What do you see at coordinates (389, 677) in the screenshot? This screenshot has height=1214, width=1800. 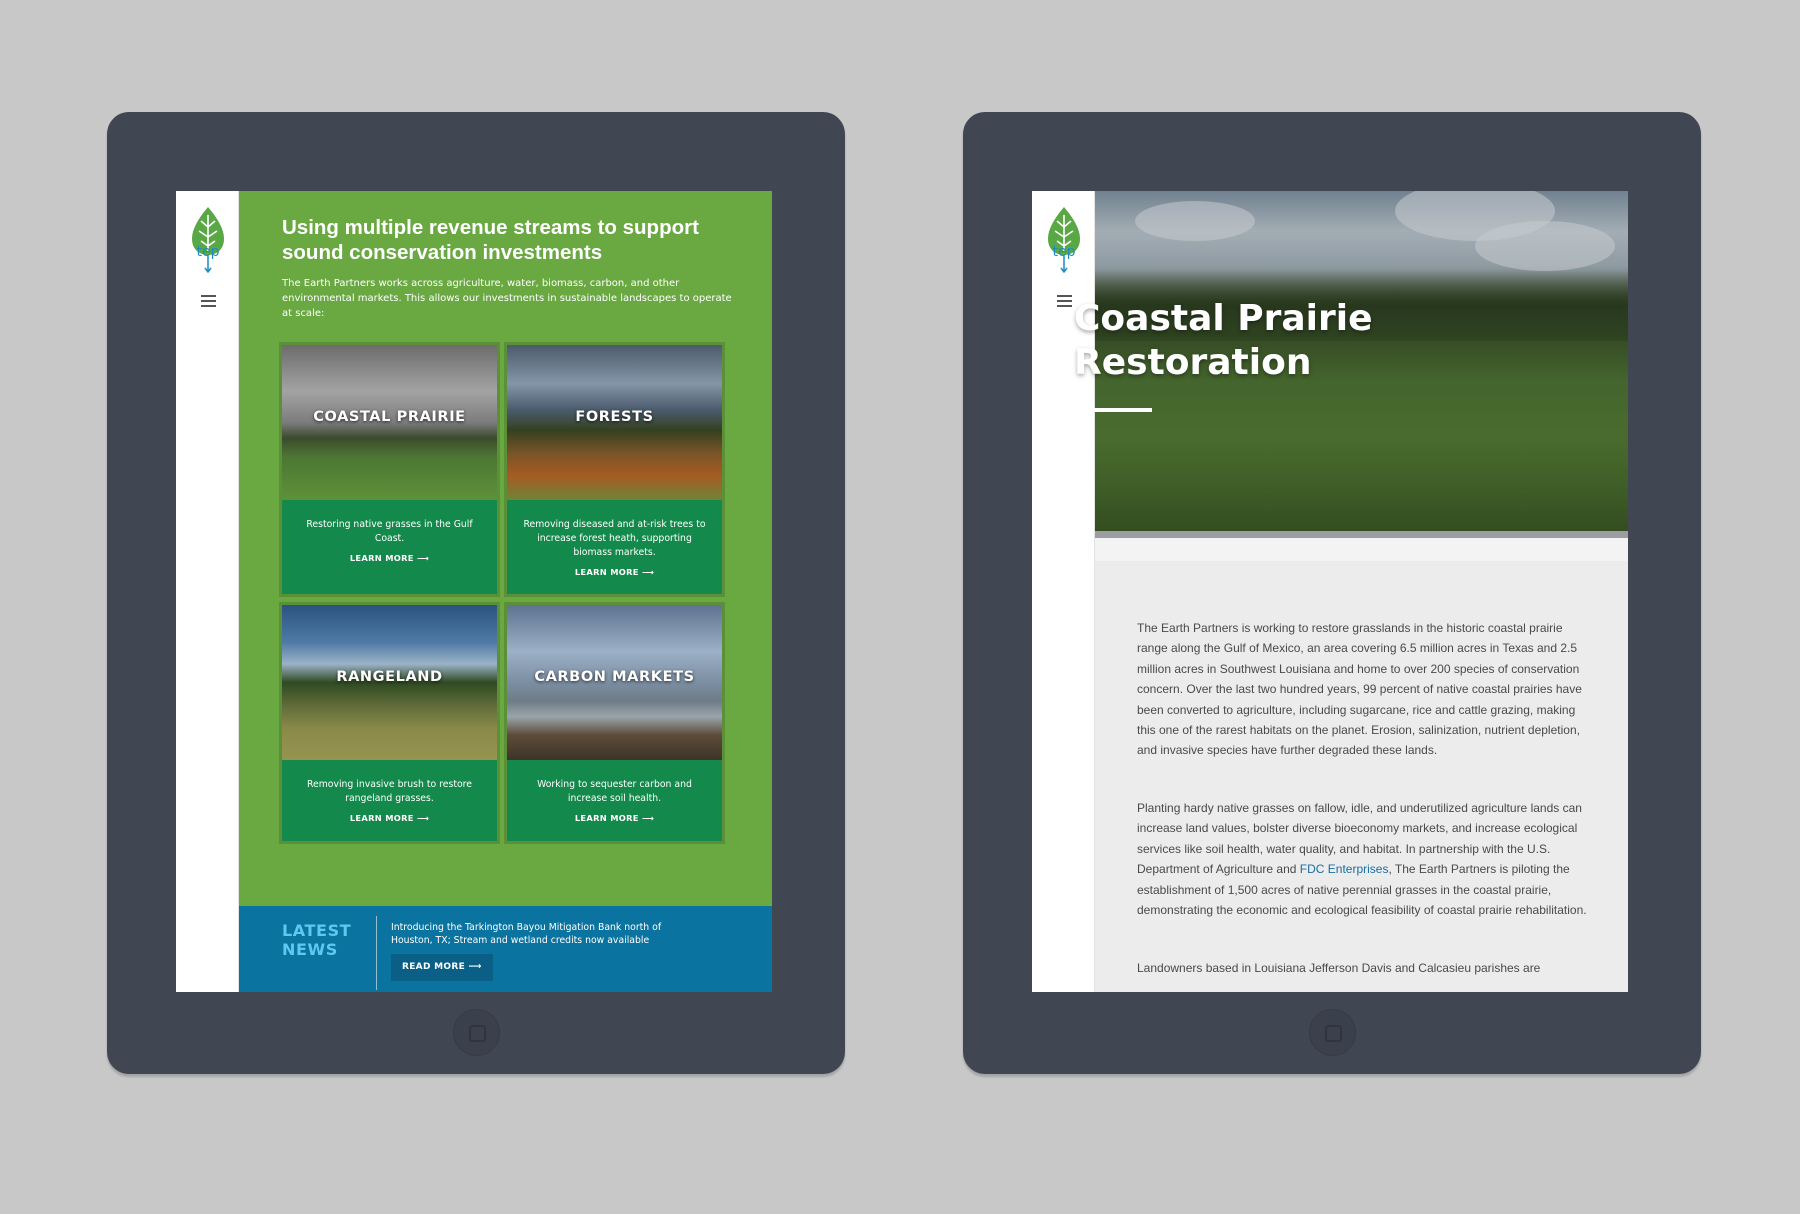 I see `card-label: RANGELAND` at bounding box center [389, 677].